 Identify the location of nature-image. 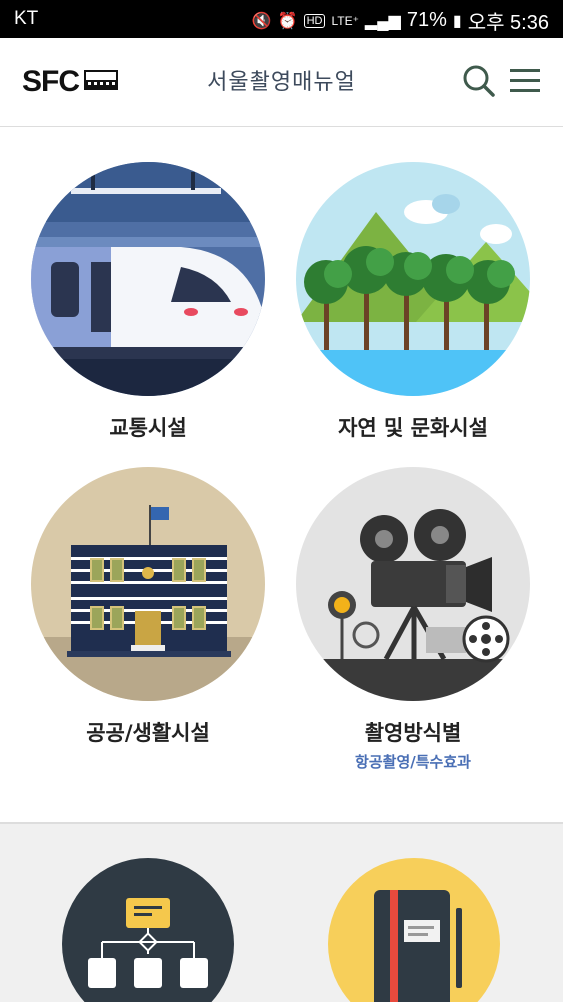
(413, 279).